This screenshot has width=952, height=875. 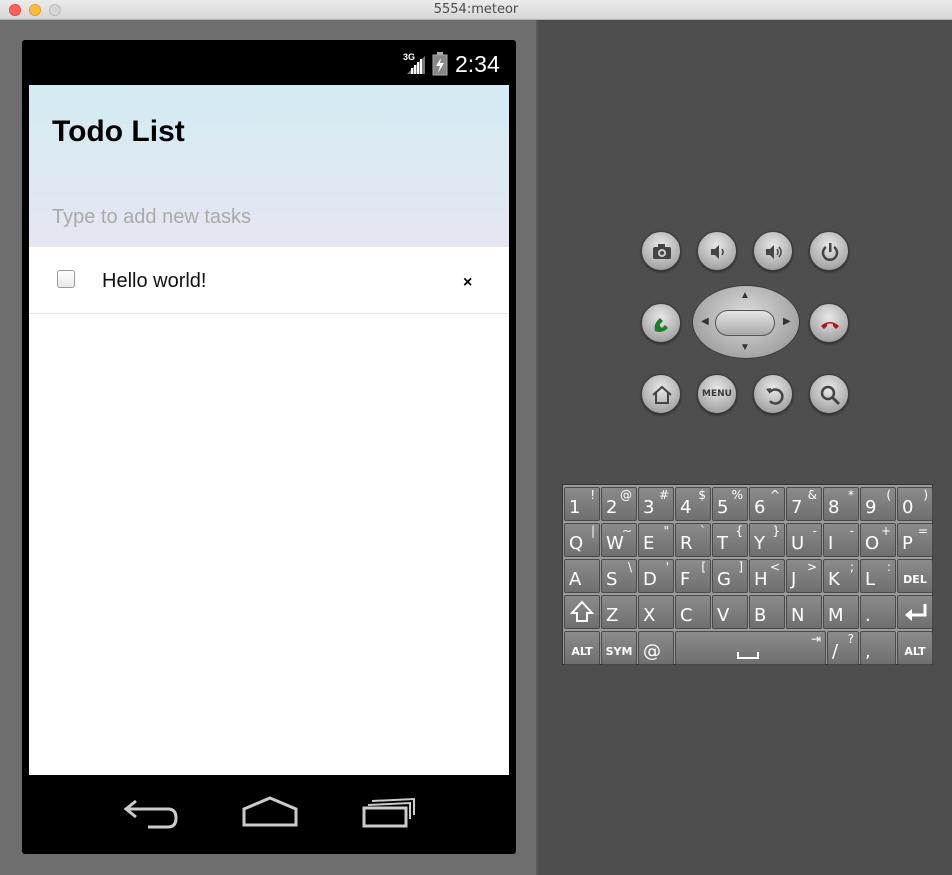 What do you see at coordinates (661, 251) in the screenshot?
I see `camera-button` at bounding box center [661, 251].